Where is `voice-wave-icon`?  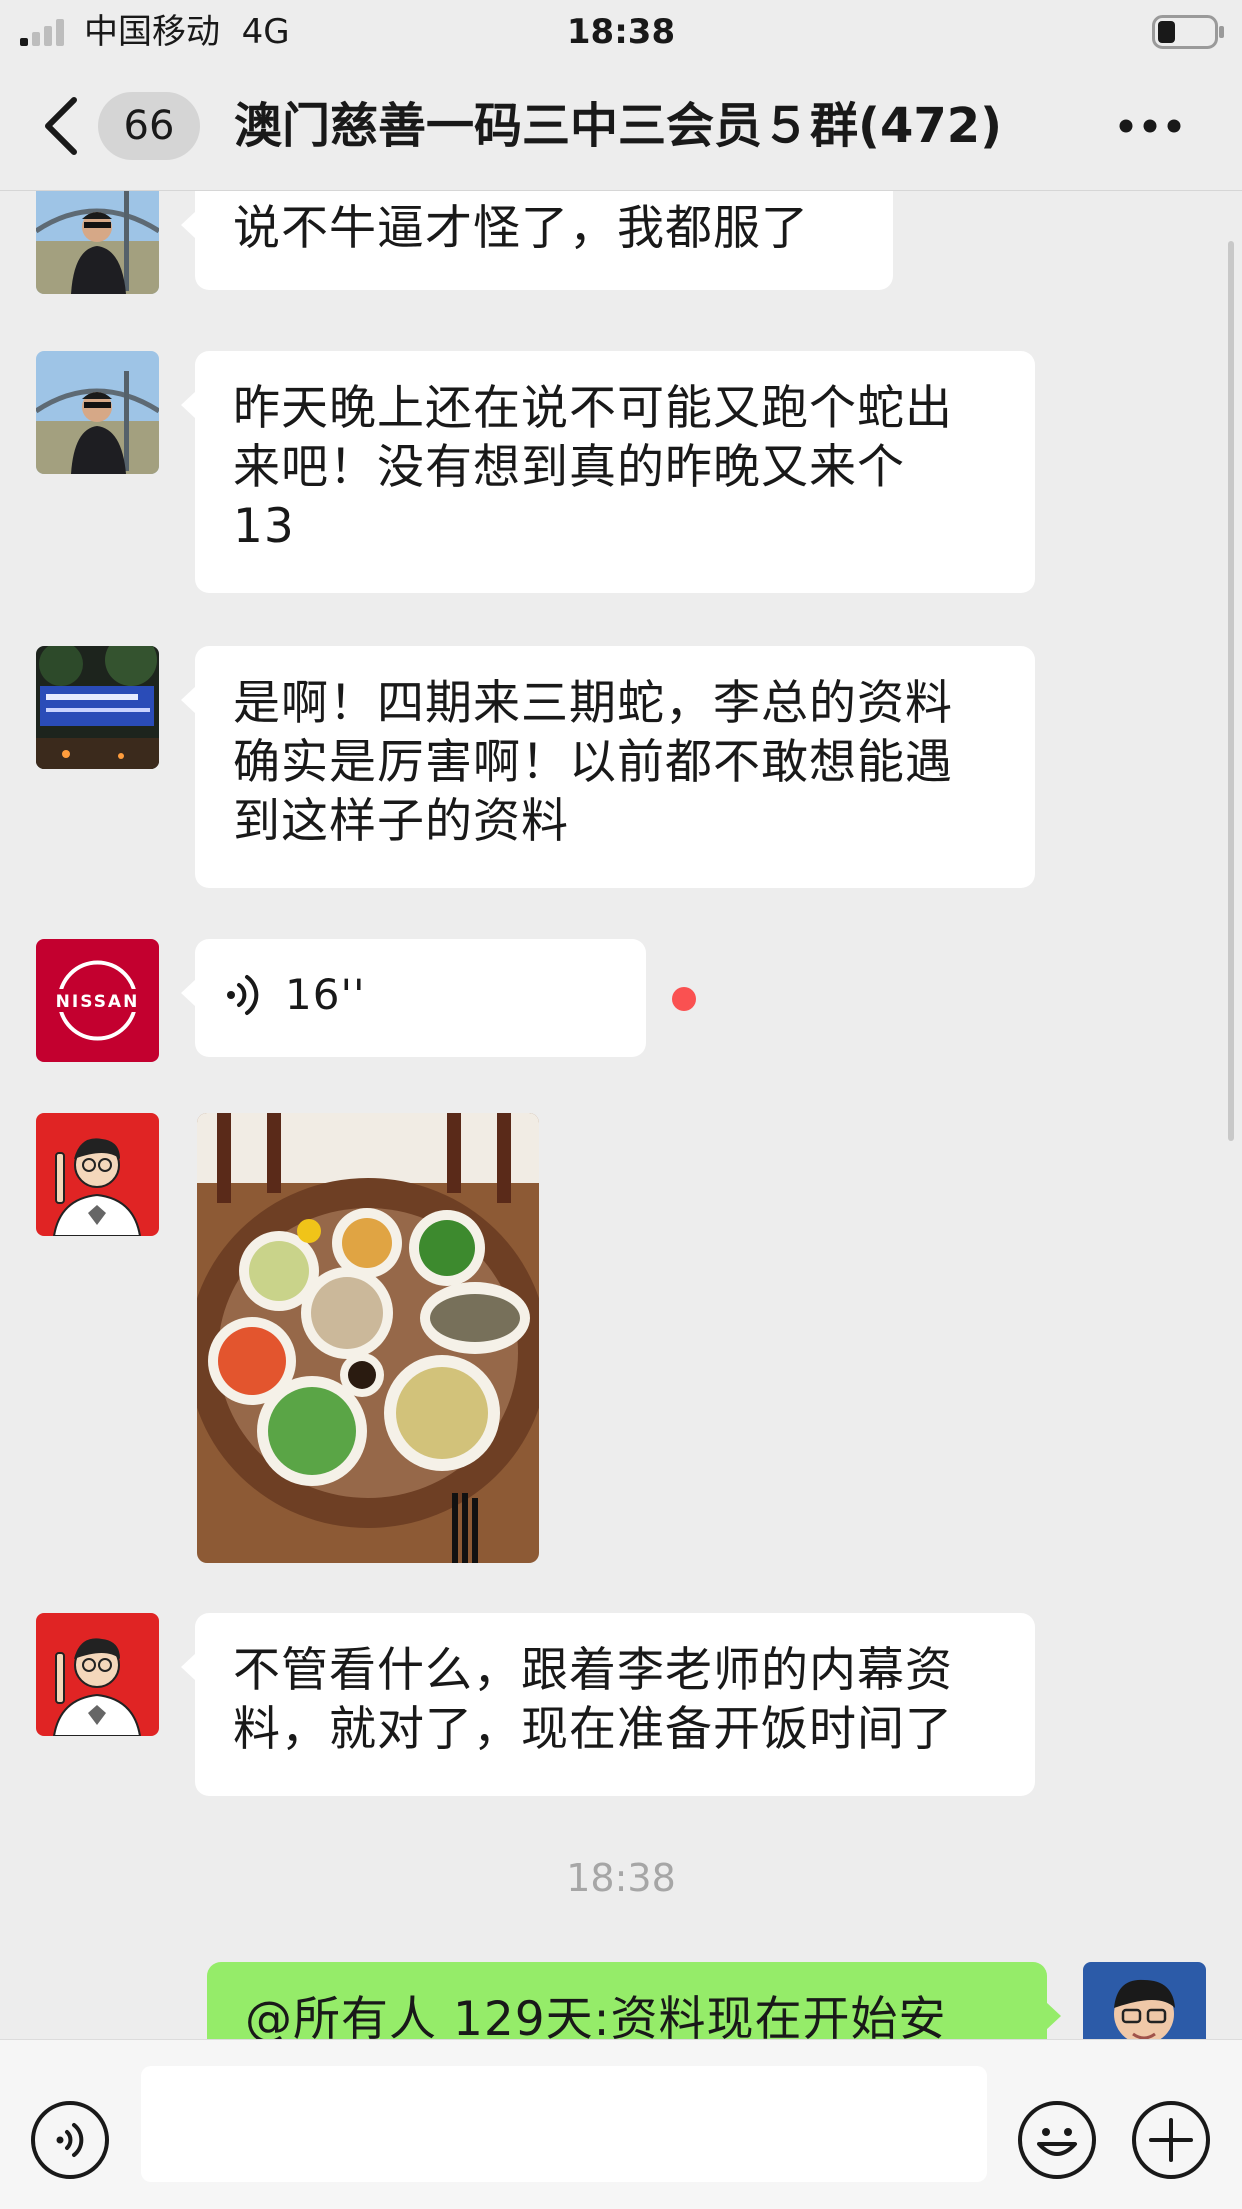
voice-wave-icon is located at coordinates (243, 995).